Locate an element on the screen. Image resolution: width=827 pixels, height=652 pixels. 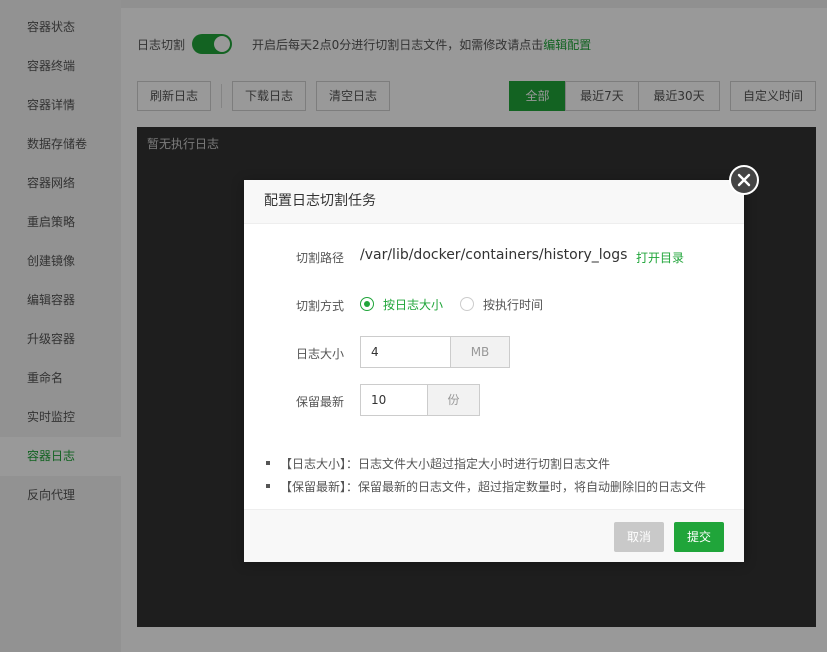
mode-size-radio is located at coordinates (367, 304).